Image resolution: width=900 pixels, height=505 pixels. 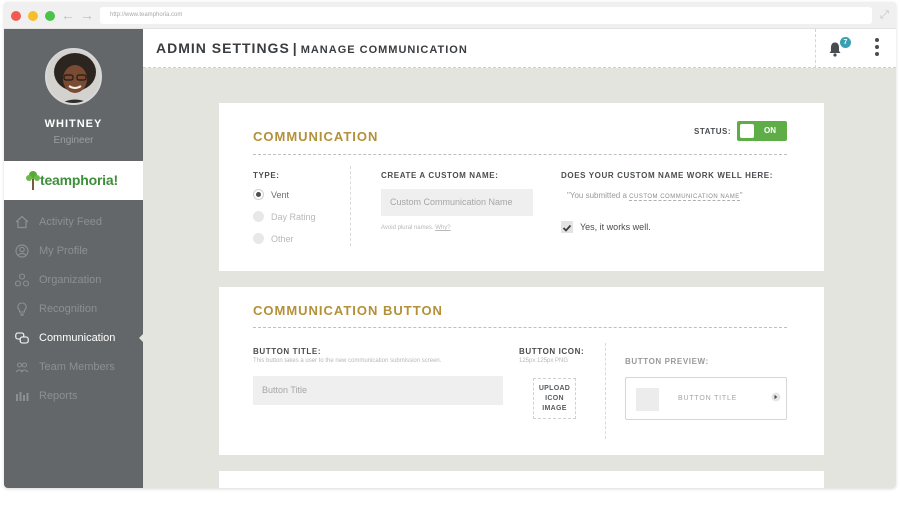 I want to click on browser-titlebar: ← → http://www.teamphoria.com ⤢, so click(x=450, y=15).